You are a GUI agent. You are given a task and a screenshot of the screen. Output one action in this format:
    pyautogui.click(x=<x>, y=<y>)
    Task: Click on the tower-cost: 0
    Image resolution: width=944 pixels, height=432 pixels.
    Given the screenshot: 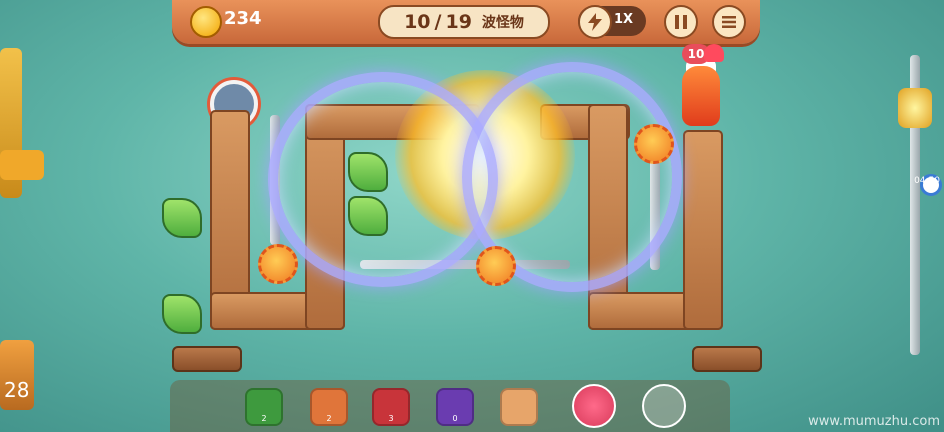 What is the action you would take?
    pyautogui.click(x=455, y=418)
    